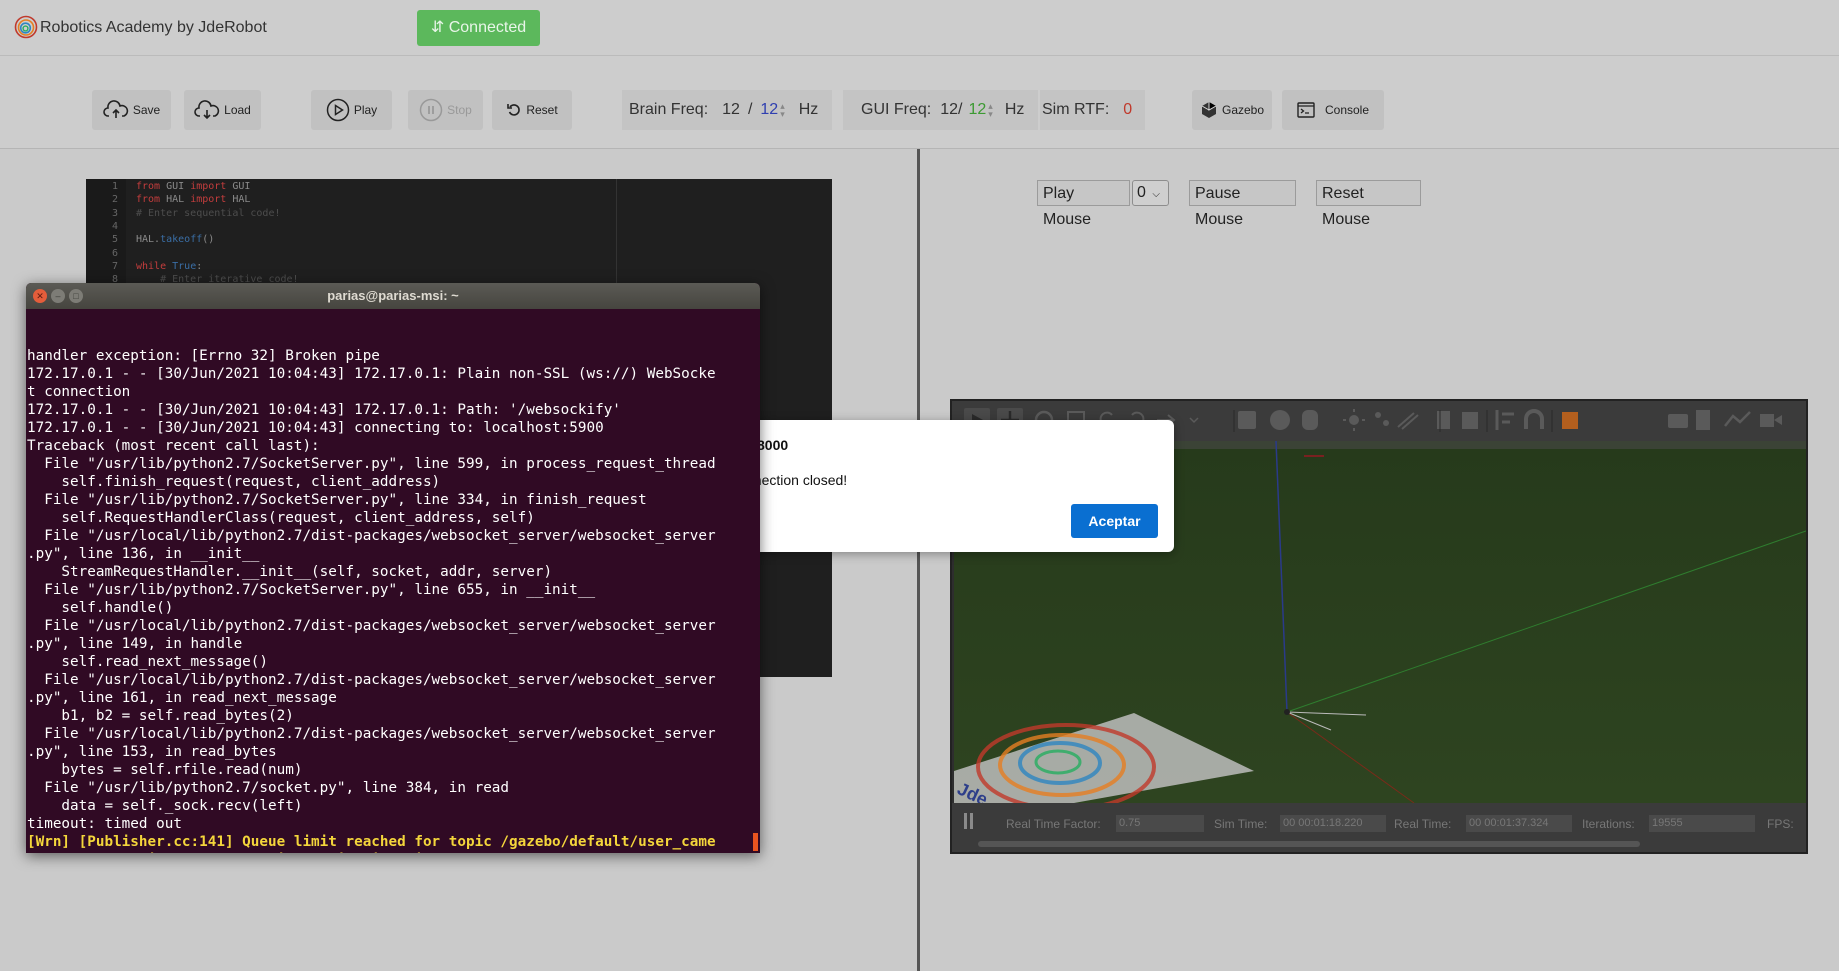  Describe the element at coordinates (459, 110) in the screenshot. I see `stop-label: Stop` at that location.